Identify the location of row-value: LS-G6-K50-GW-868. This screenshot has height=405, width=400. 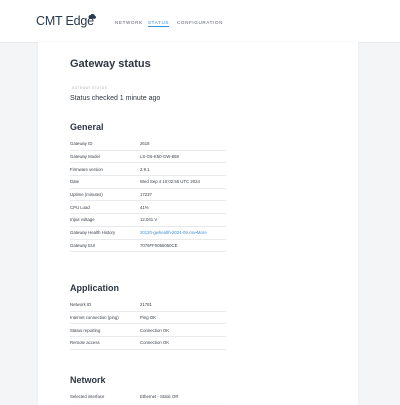
(183, 157).